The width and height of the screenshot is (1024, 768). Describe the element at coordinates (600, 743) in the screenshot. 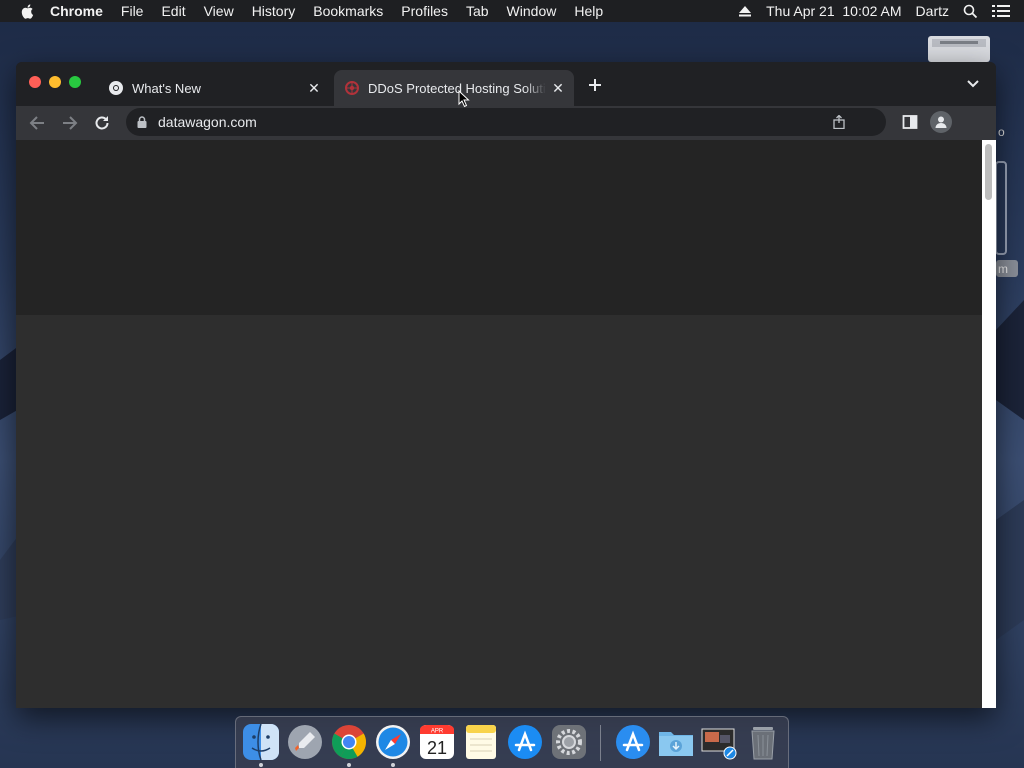

I see `dock-separator` at that location.